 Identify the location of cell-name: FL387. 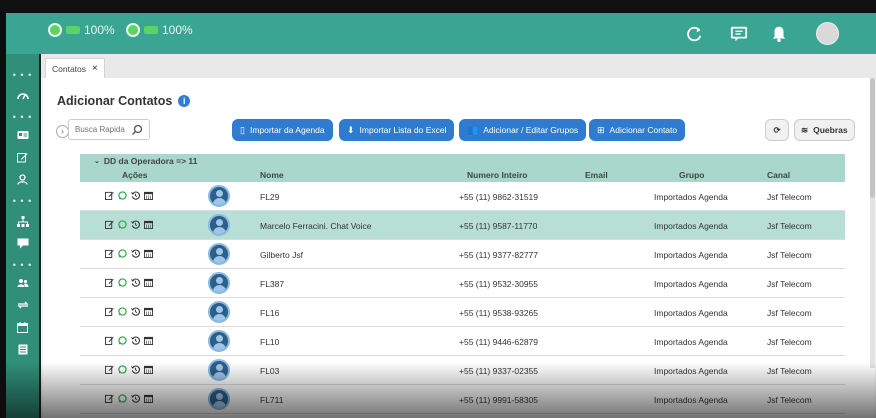
(272, 284).